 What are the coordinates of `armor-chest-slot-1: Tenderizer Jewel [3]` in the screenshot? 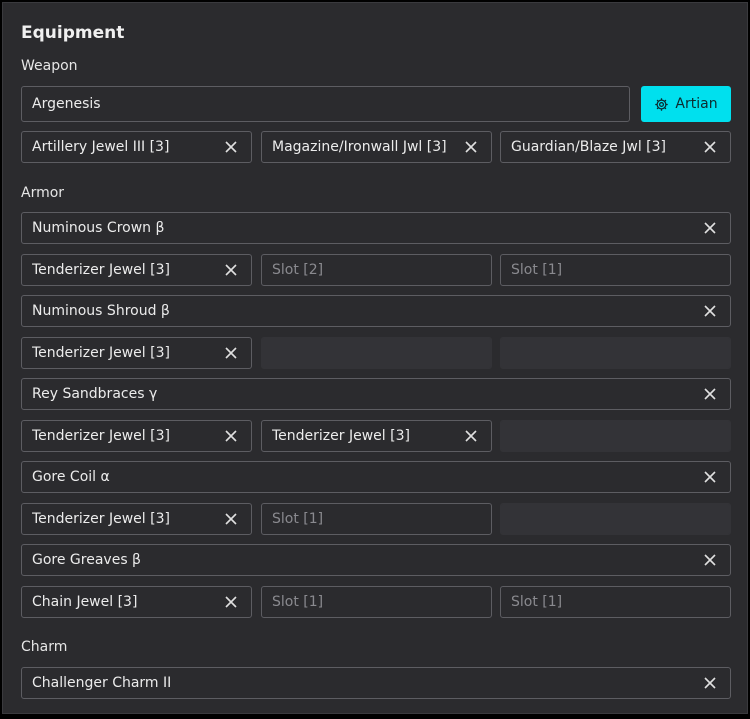 It's located at (136, 353).